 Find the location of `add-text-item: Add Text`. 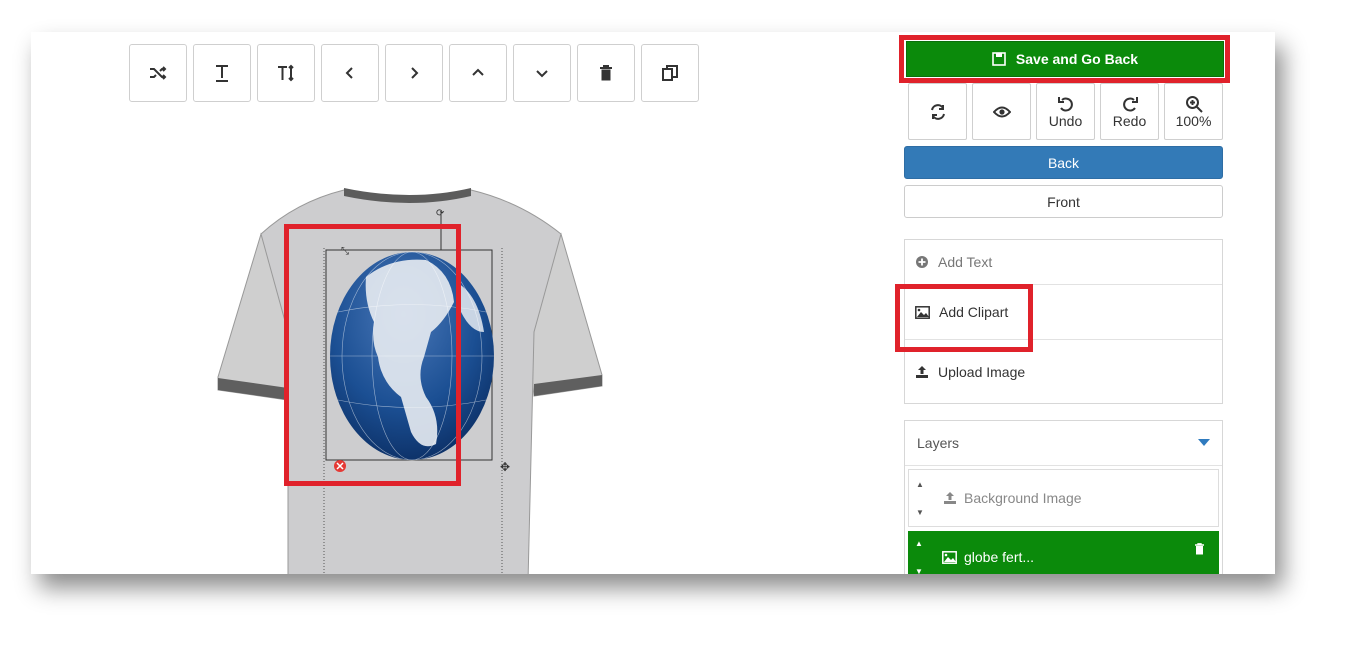

add-text-item: Add Text is located at coordinates (1063, 262).